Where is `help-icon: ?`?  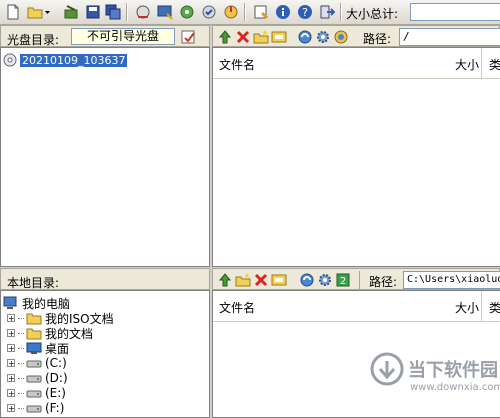
help-icon: ? is located at coordinates (305, 12).